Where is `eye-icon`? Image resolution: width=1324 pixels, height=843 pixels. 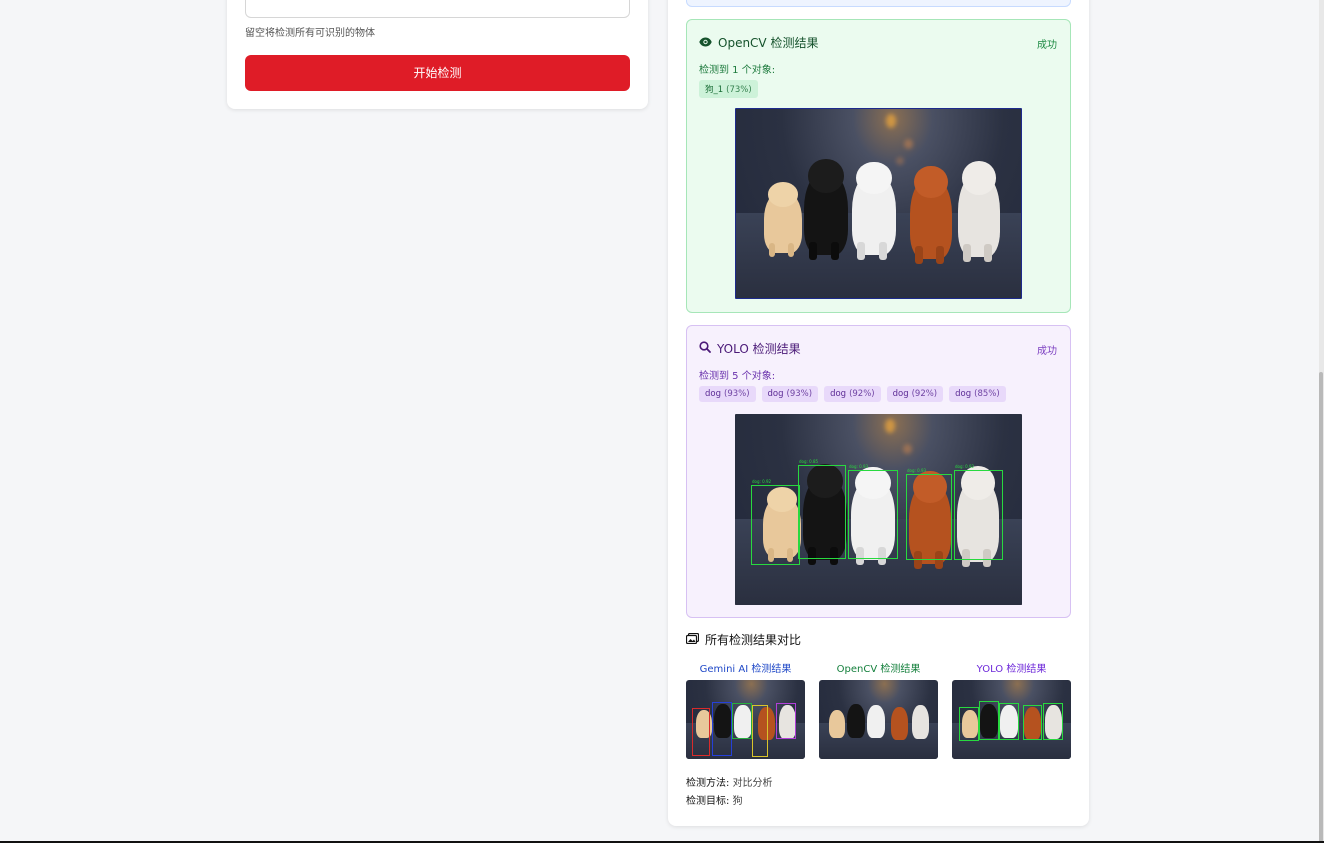
eye-icon is located at coordinates (705, 43).